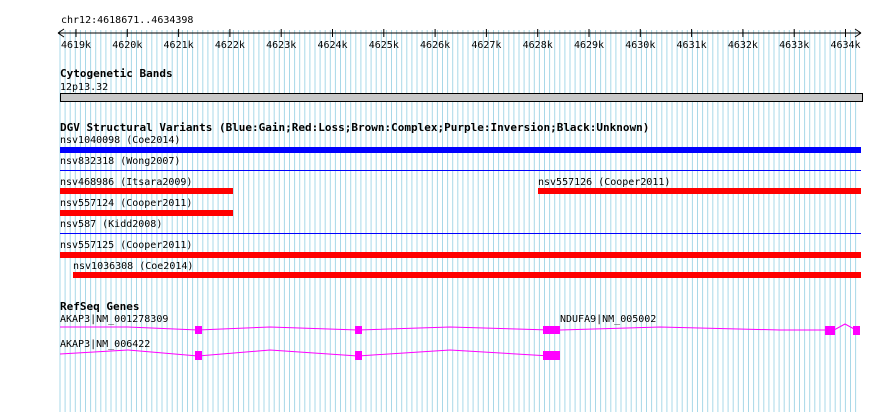  I want to click on variant-label: nsv1036308 (Coe2014), so click(133, 266).